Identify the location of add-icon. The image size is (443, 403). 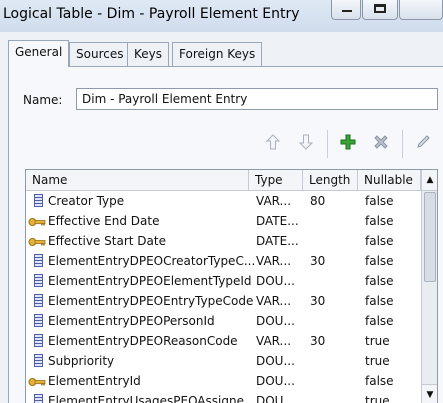
(348, 142).